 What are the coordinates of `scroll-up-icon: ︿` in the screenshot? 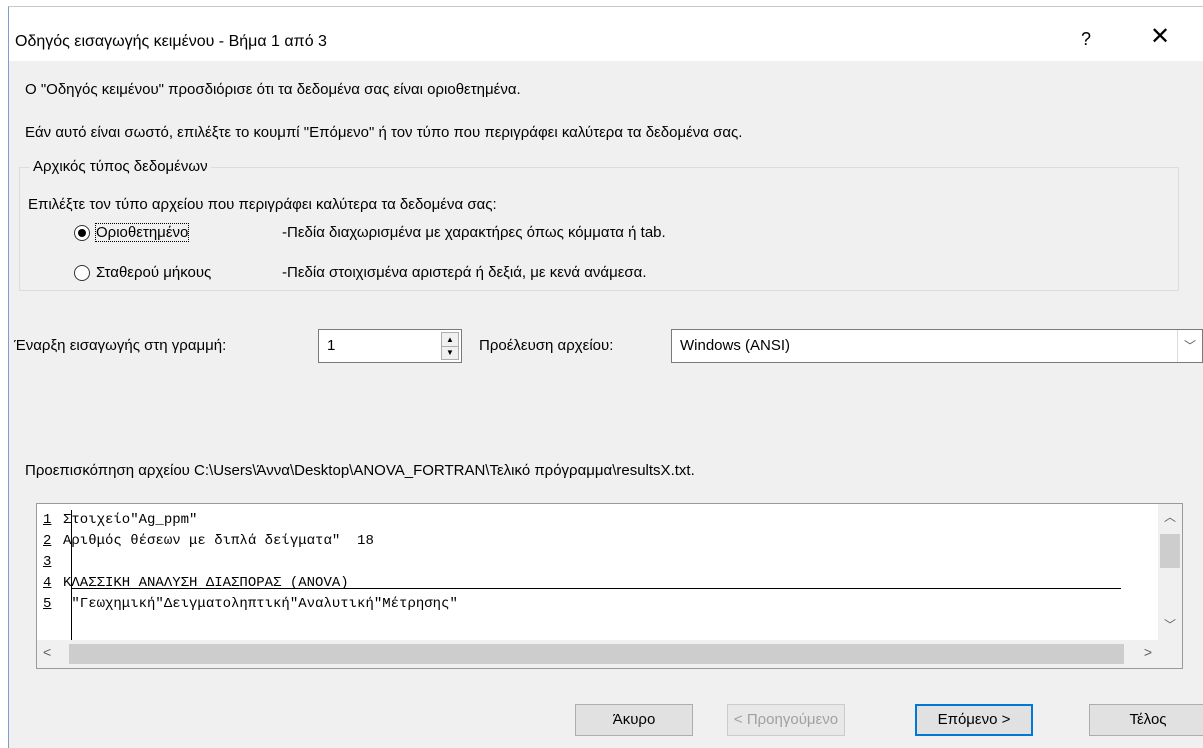 It's located at (1170, 518).